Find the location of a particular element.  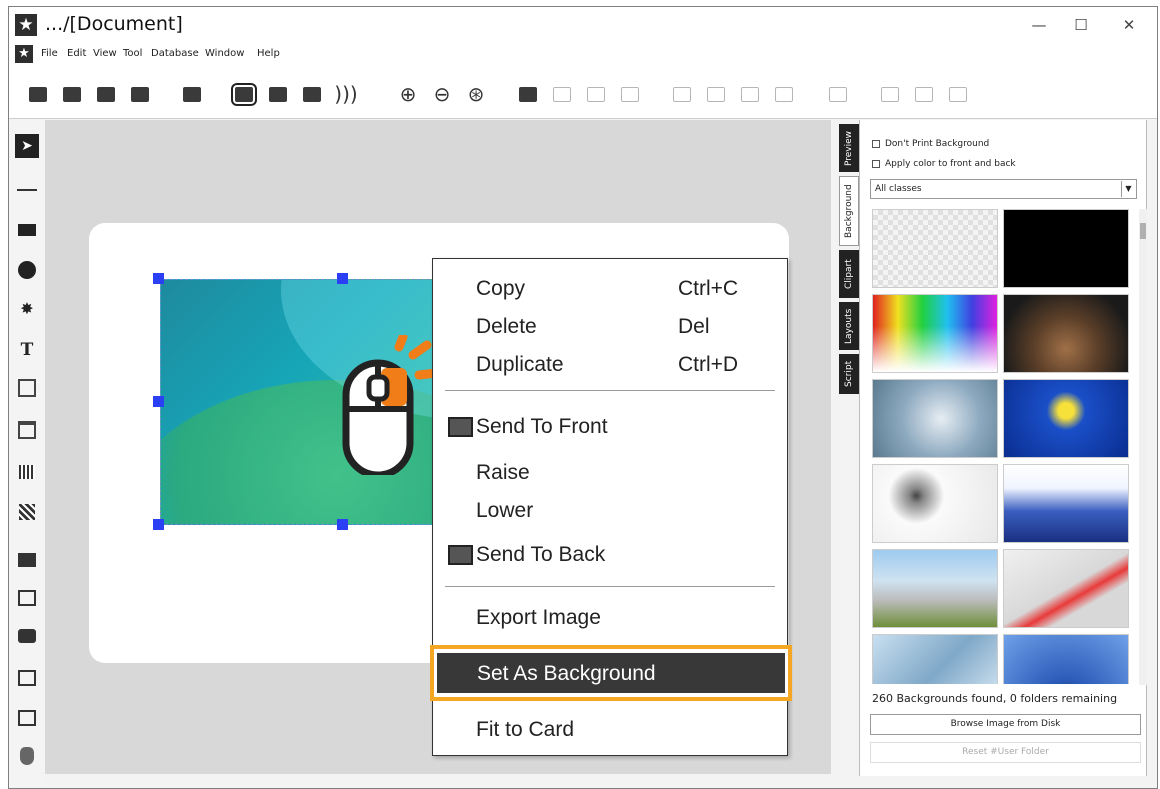

image-tool is located at coordinates (27, 560).